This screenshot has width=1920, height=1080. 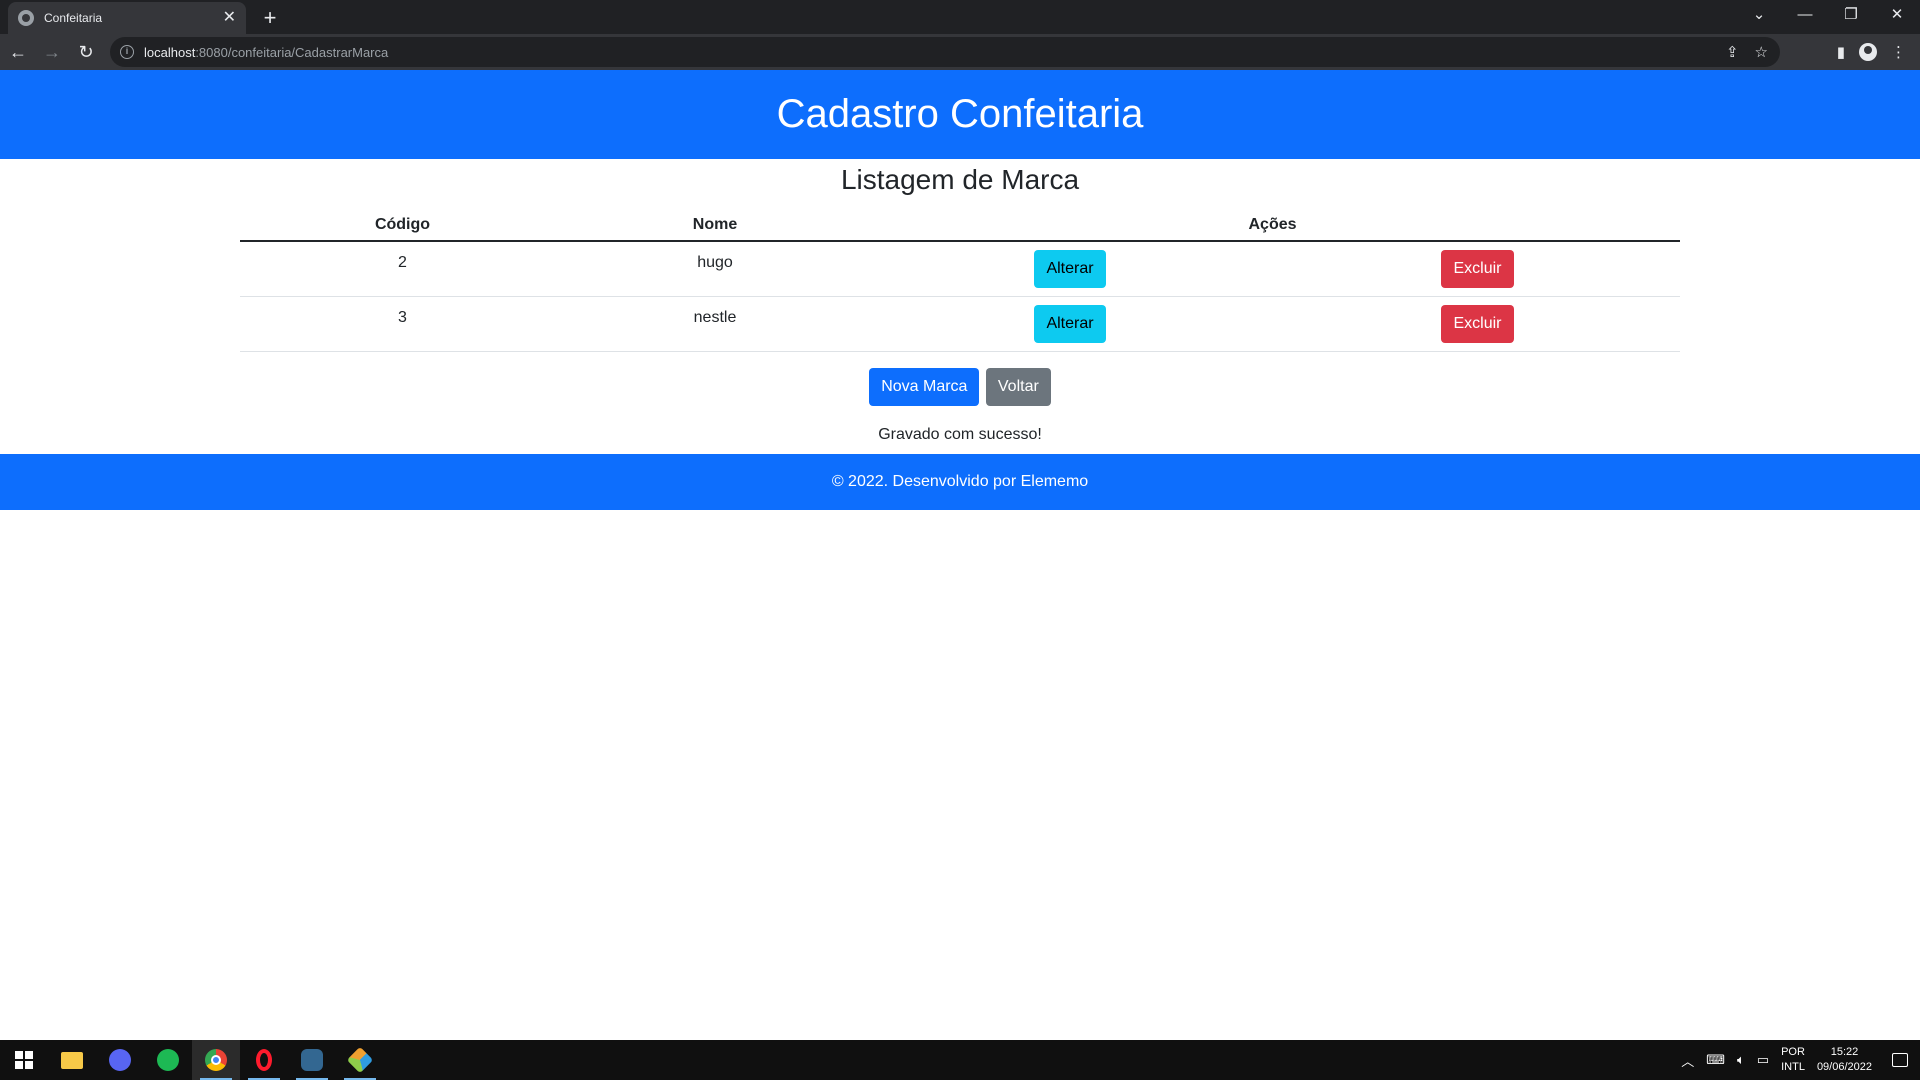 What do you see at coordinates (1868, 52) in the screenshot?
I see `profile-avatar-icon` at bounding box center [1868, 52].